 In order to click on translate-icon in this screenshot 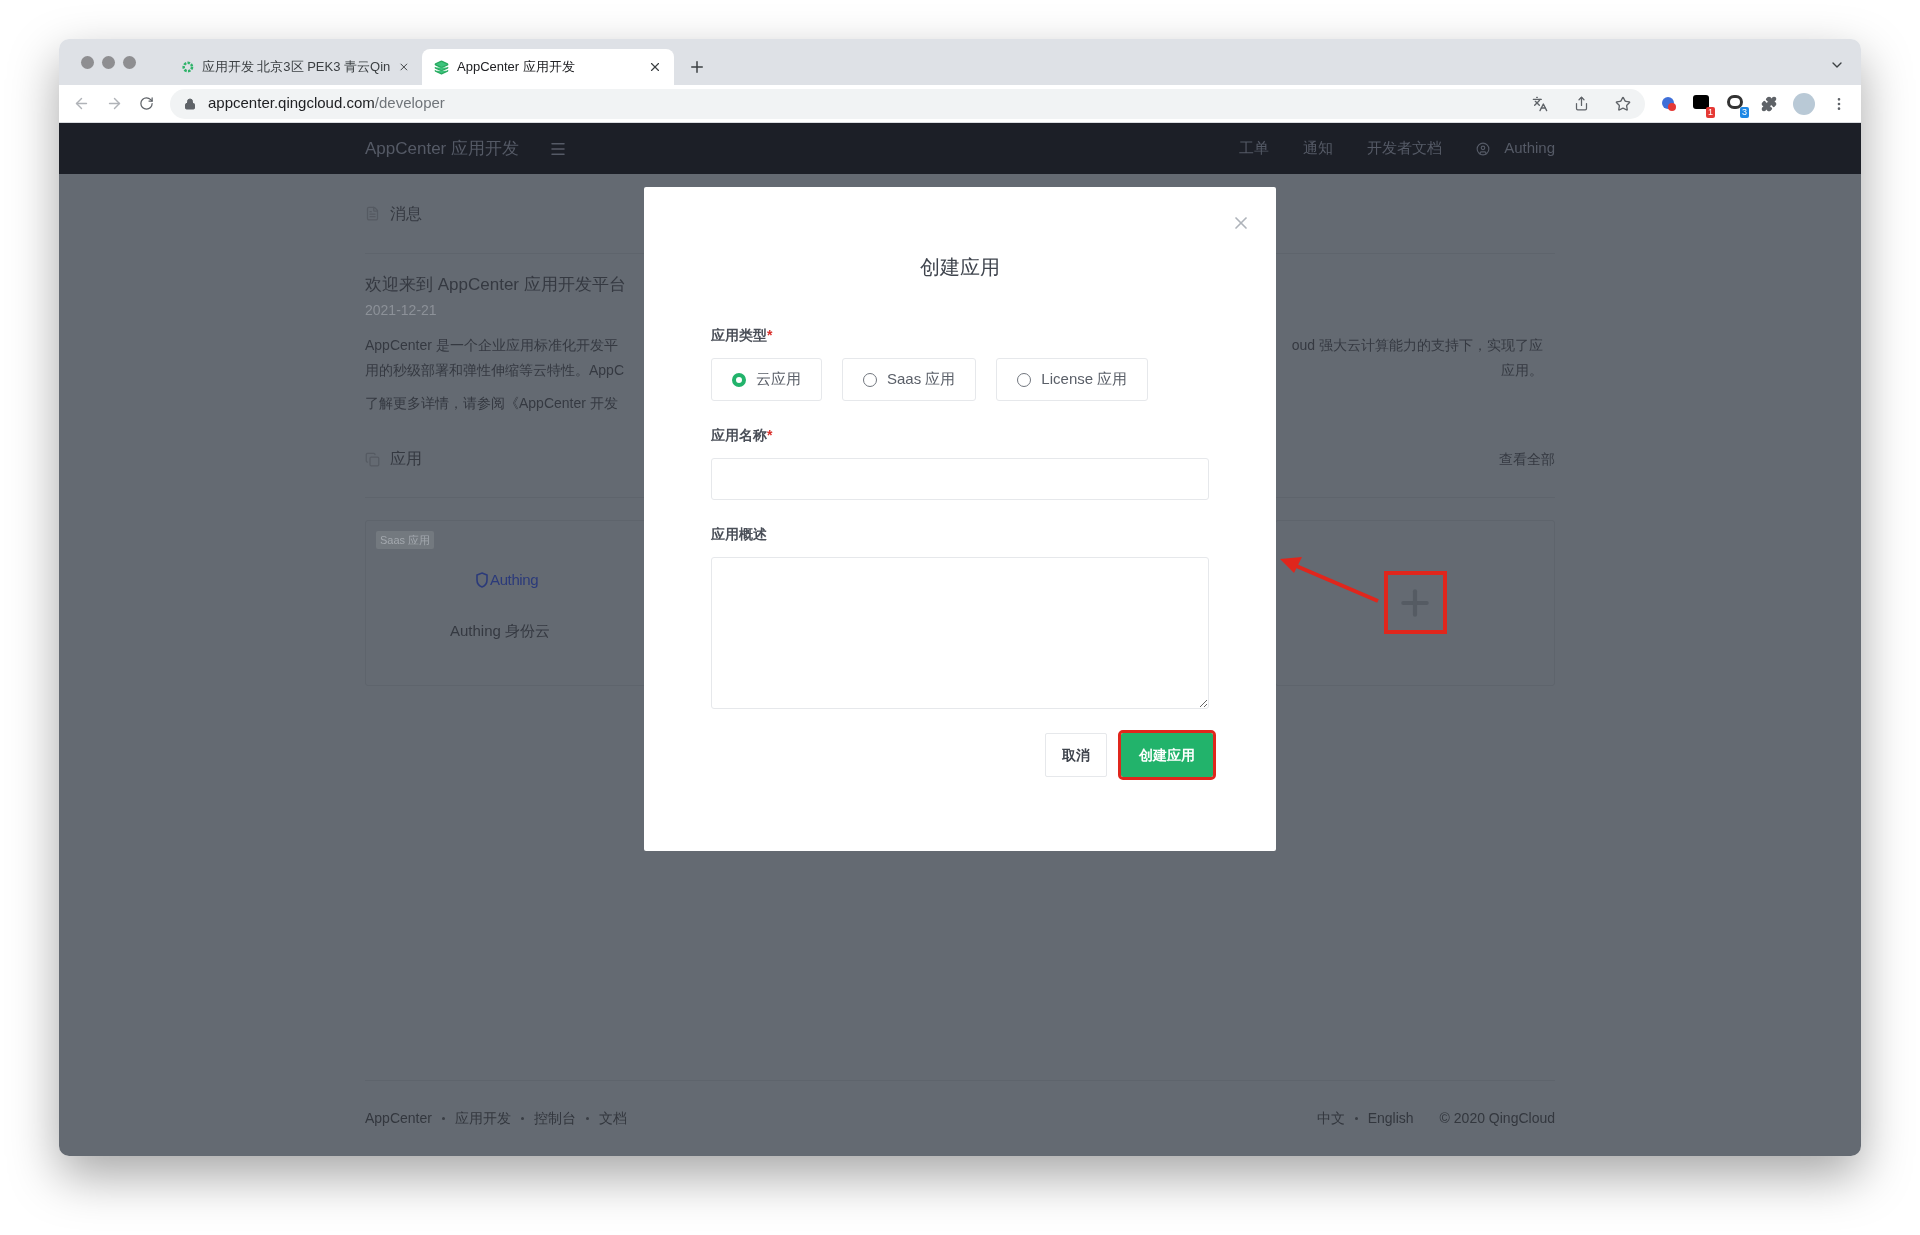, I will do `click(1540, 103)`.